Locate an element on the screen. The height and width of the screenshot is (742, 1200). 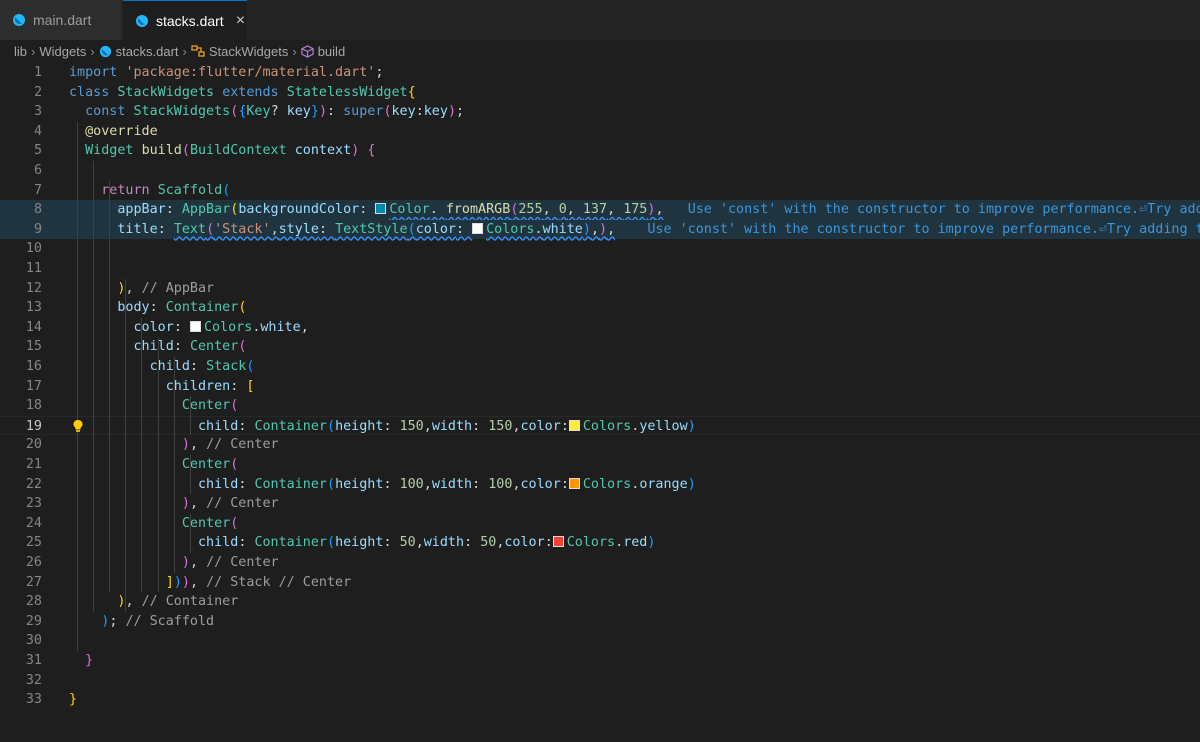
tab-stacks-dart: stacks.dart × is located at coordinates (185, 20).